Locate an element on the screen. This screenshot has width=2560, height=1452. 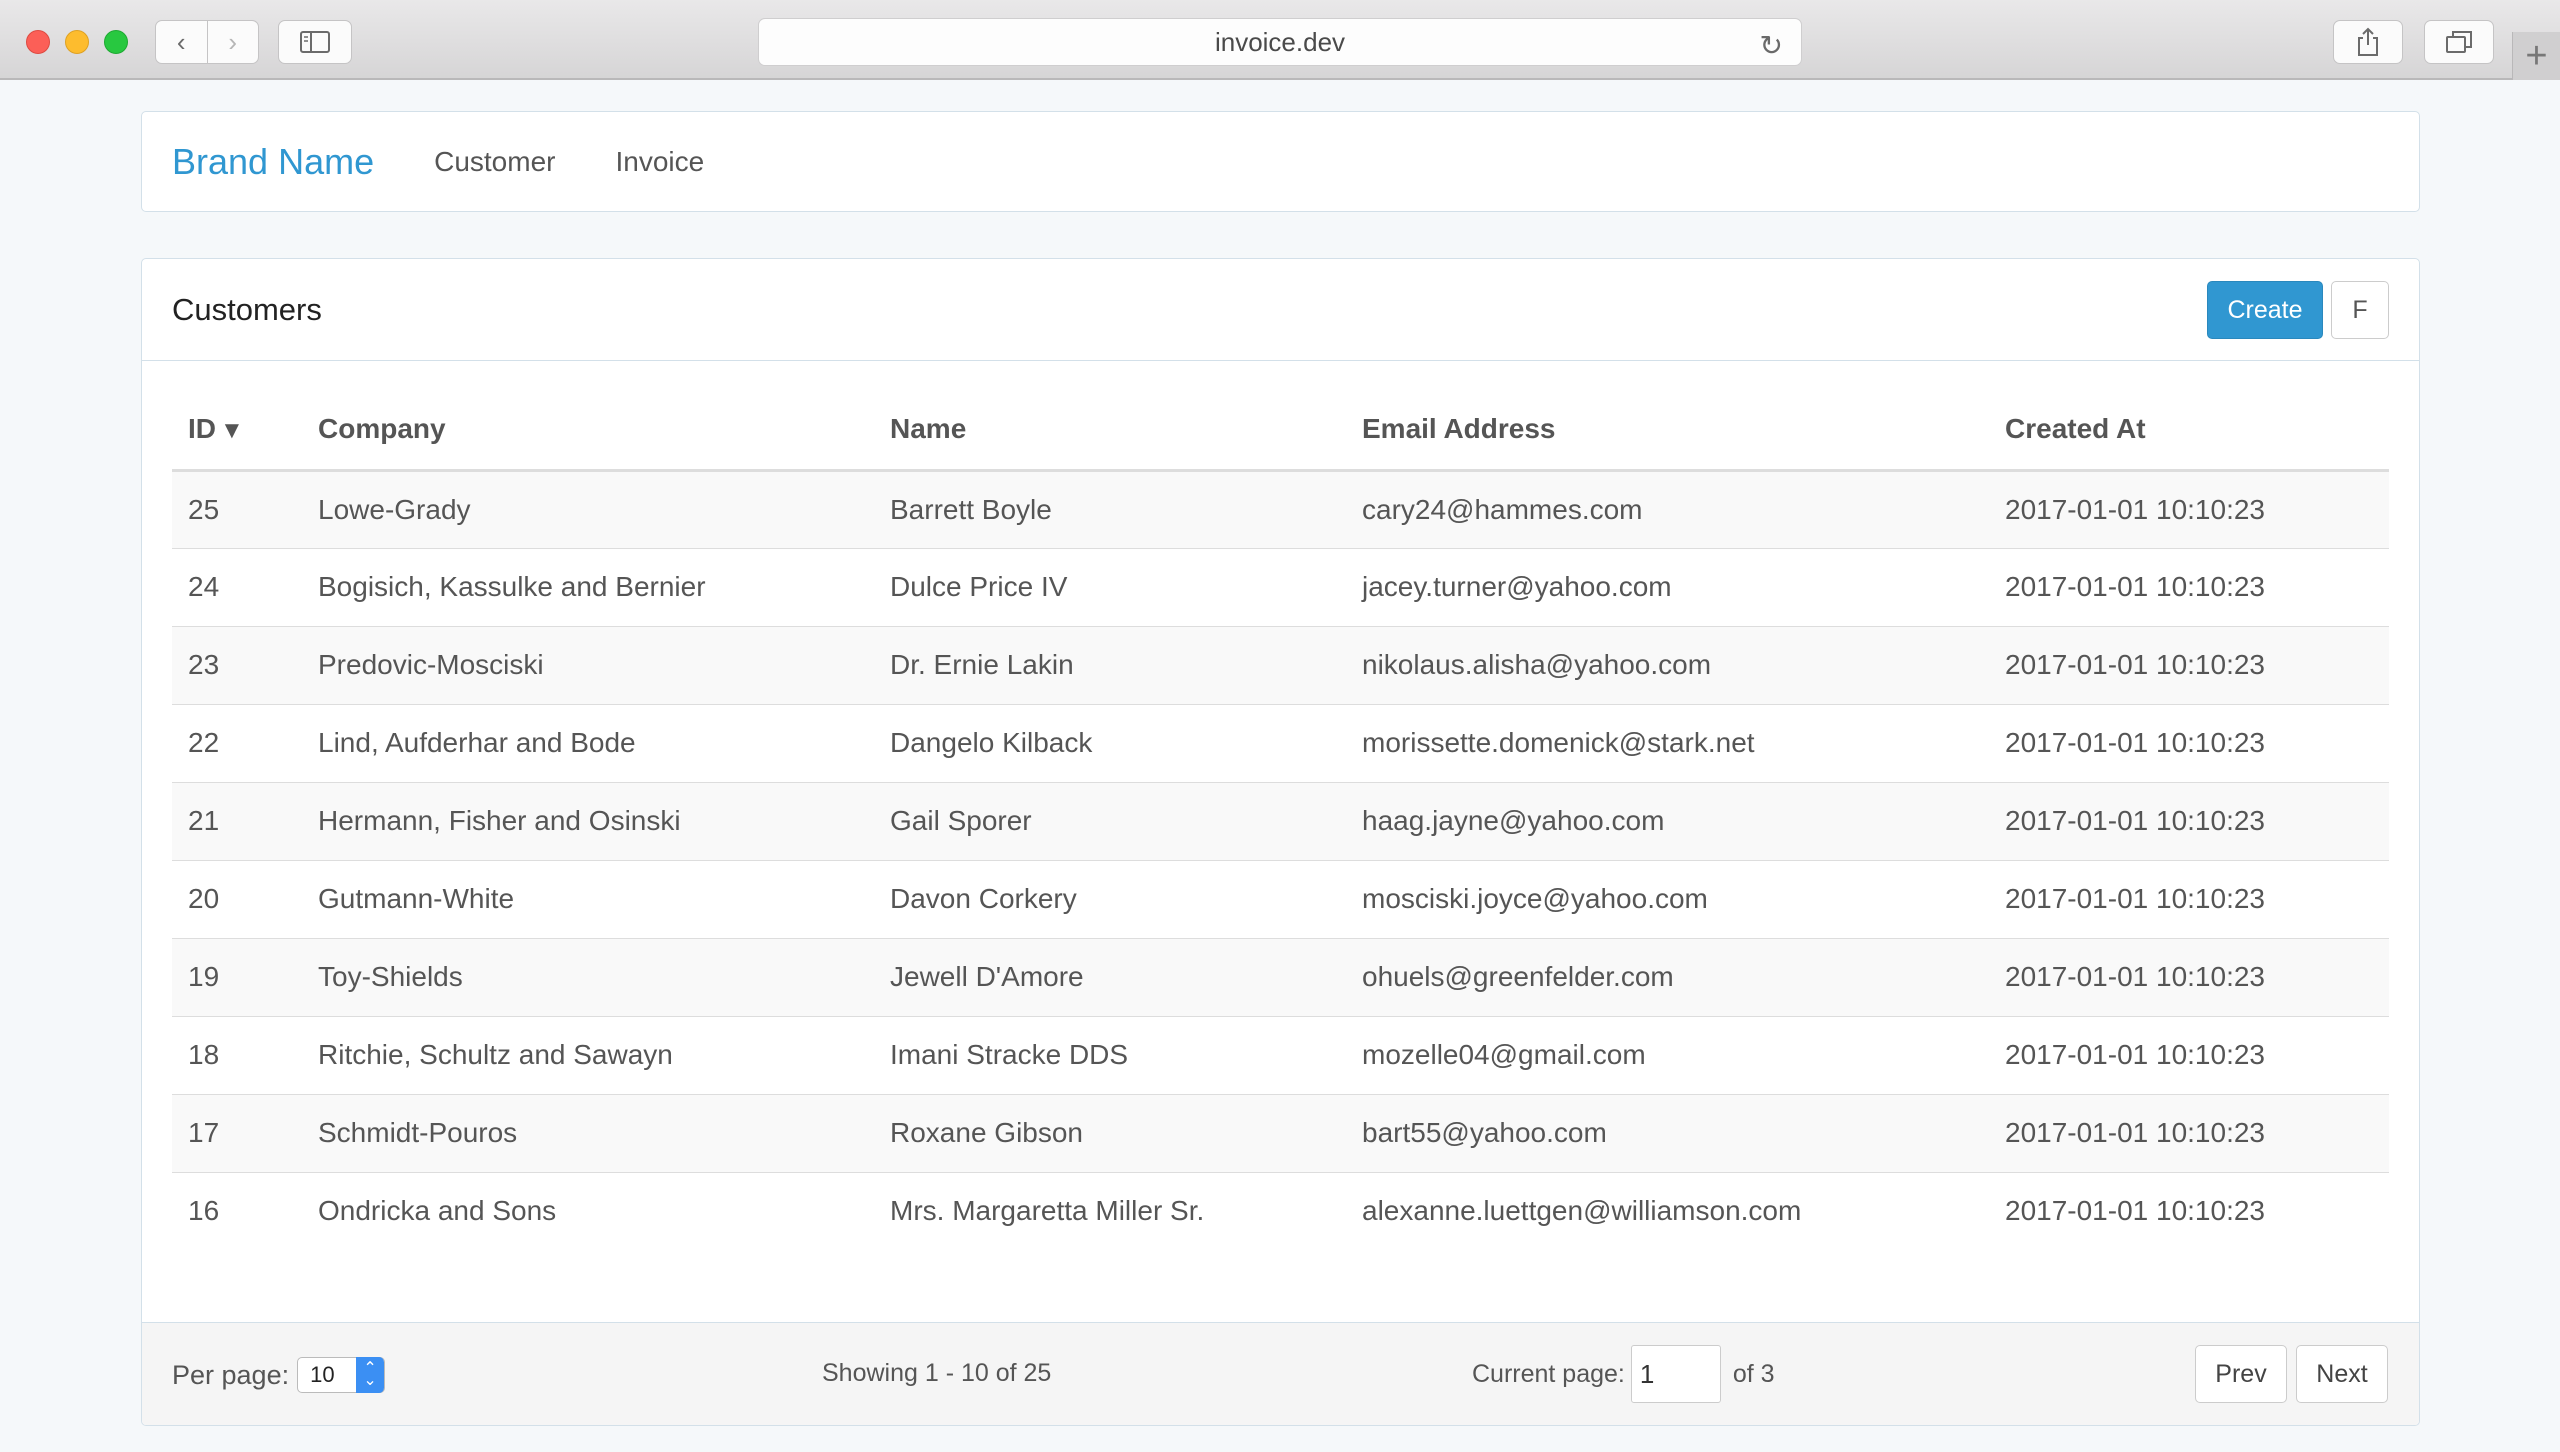
cell-id: 20 is located at coordinates (237, 898).